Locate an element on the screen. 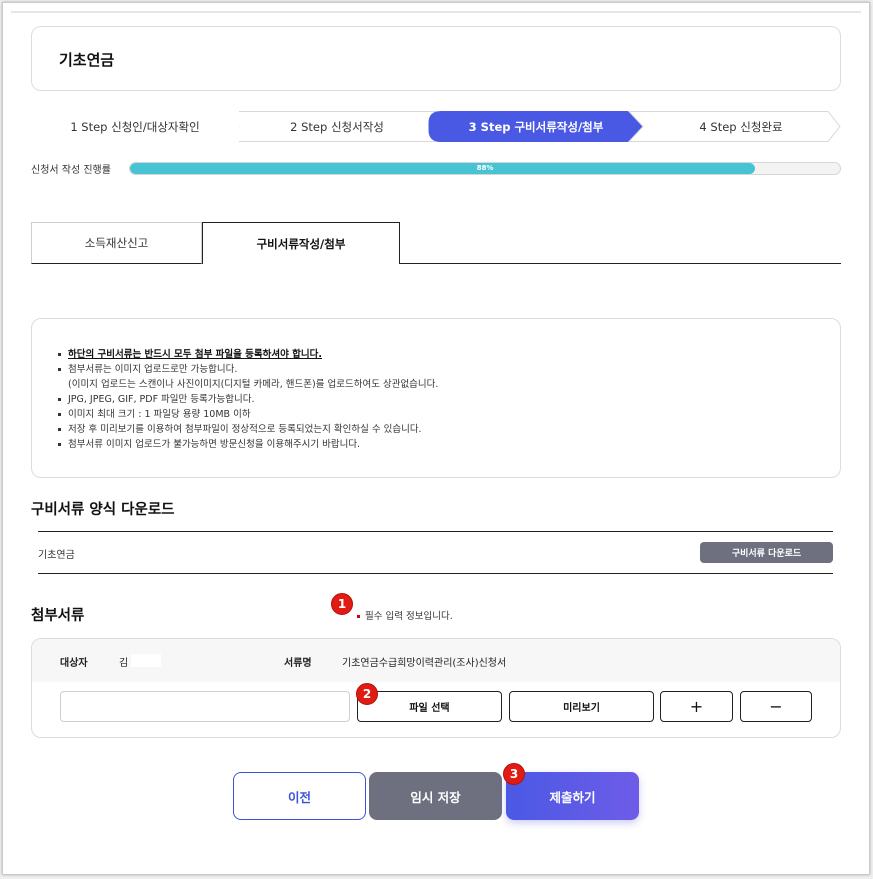  step-3-active: 3 Step 구비서류작성/첨부 is located at coordinates (536, 126).